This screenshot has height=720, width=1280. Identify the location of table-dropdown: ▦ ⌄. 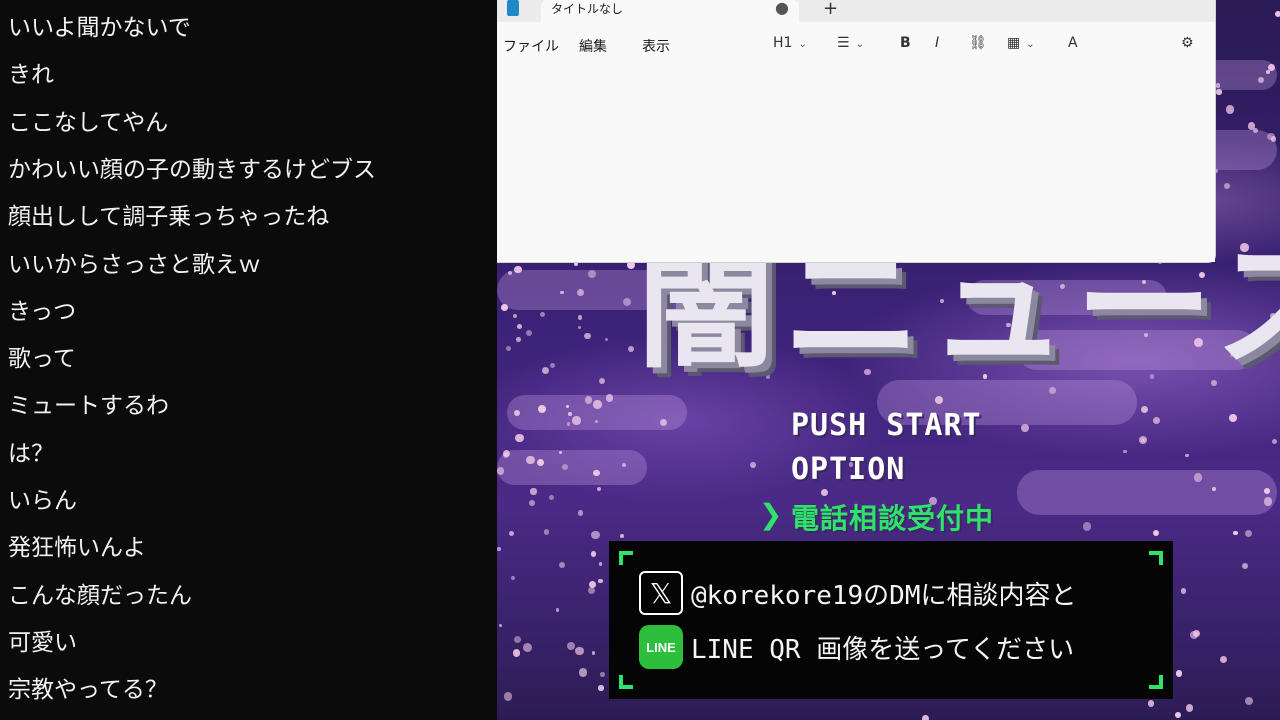
(1021, 43).